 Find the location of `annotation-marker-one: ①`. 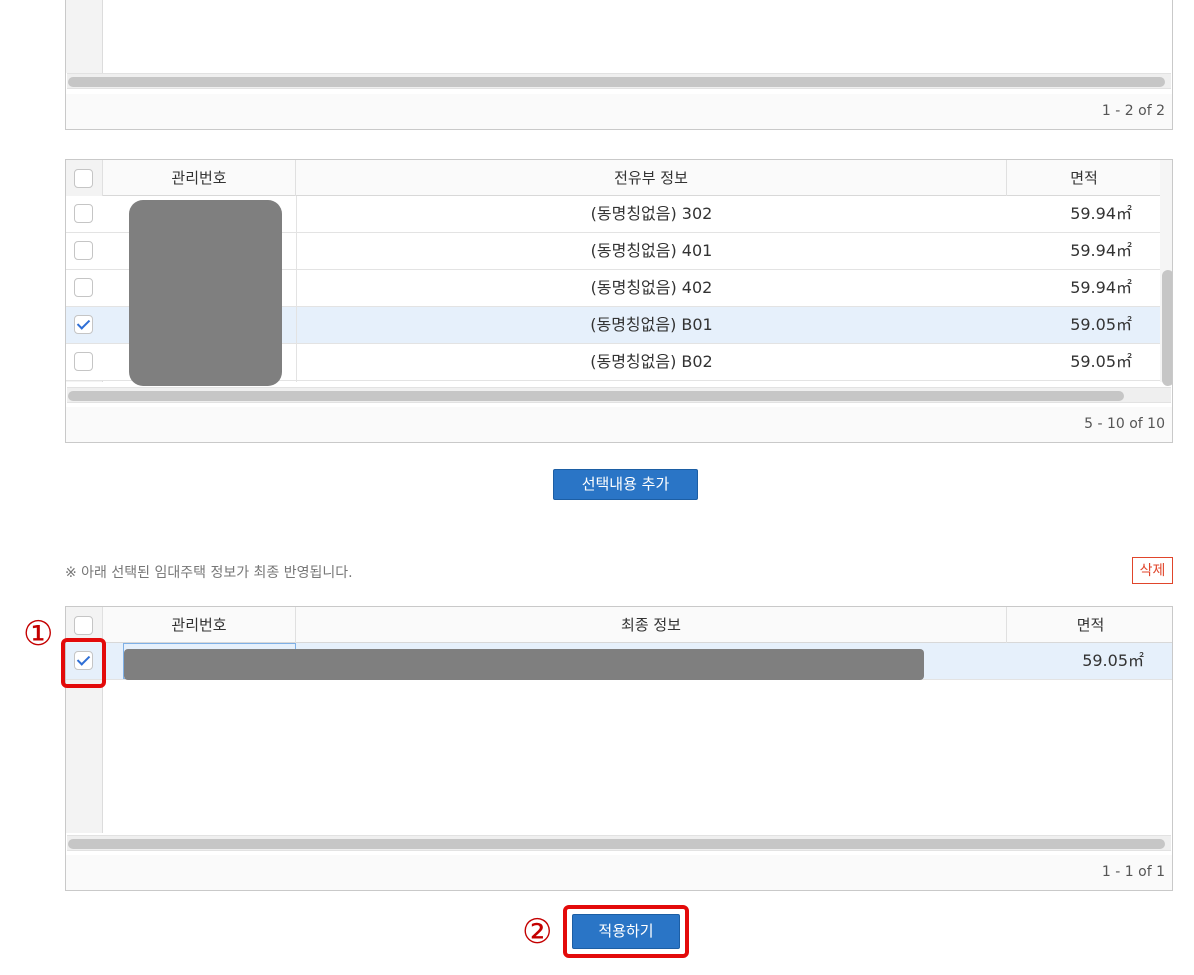

annotation-marker-one: ① is located at coordinates (38, 634).